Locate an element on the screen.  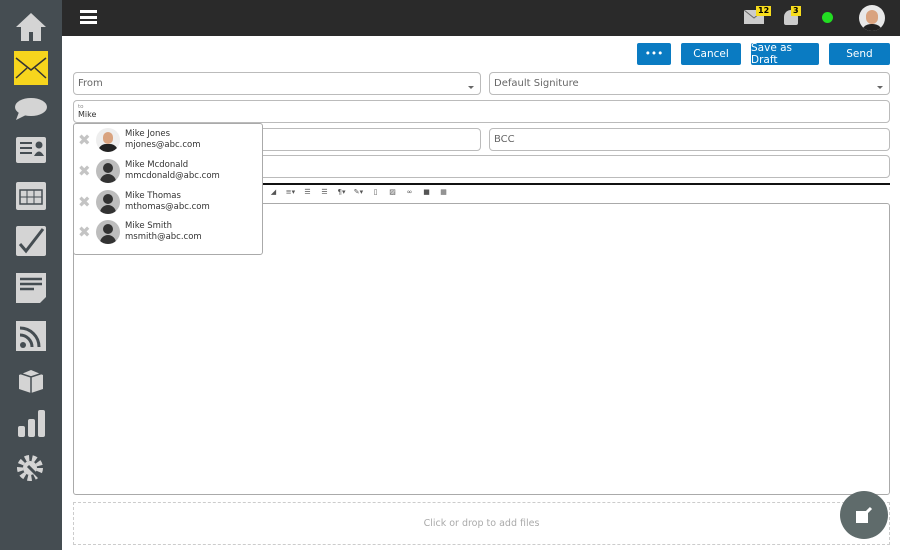
paragraph-icon: ¶▾ is located at coordinates (341, 194).